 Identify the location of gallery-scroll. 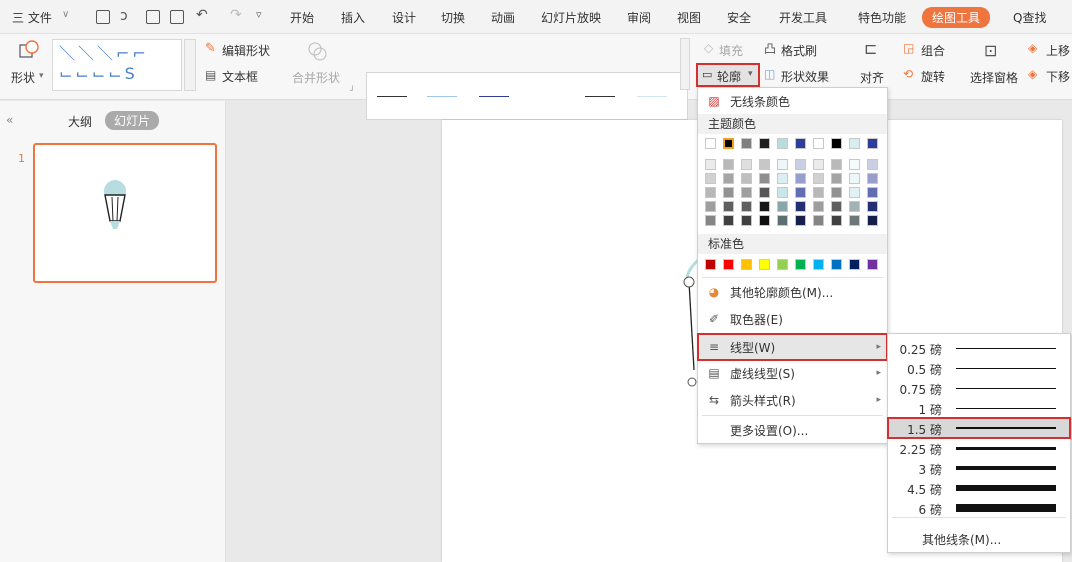
(685, 64).